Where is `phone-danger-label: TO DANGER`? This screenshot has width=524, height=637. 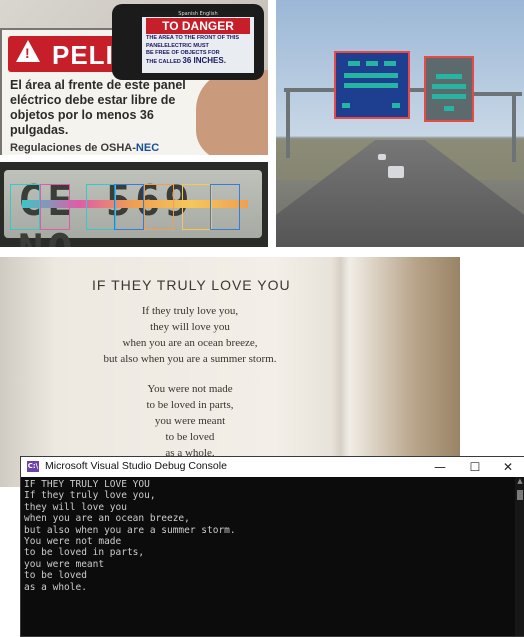 phone-danger-label: TO DANGER is located at coordinates (198, 26).